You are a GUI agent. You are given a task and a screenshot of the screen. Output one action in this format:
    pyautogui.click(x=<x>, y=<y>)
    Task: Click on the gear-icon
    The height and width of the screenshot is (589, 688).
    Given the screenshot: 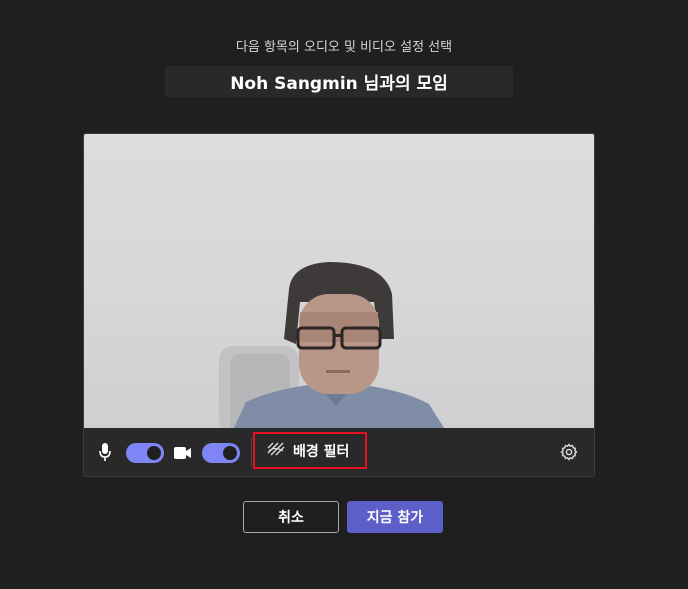 What is the action you would take?
    pyautogui.click(x=569, y=454)
    